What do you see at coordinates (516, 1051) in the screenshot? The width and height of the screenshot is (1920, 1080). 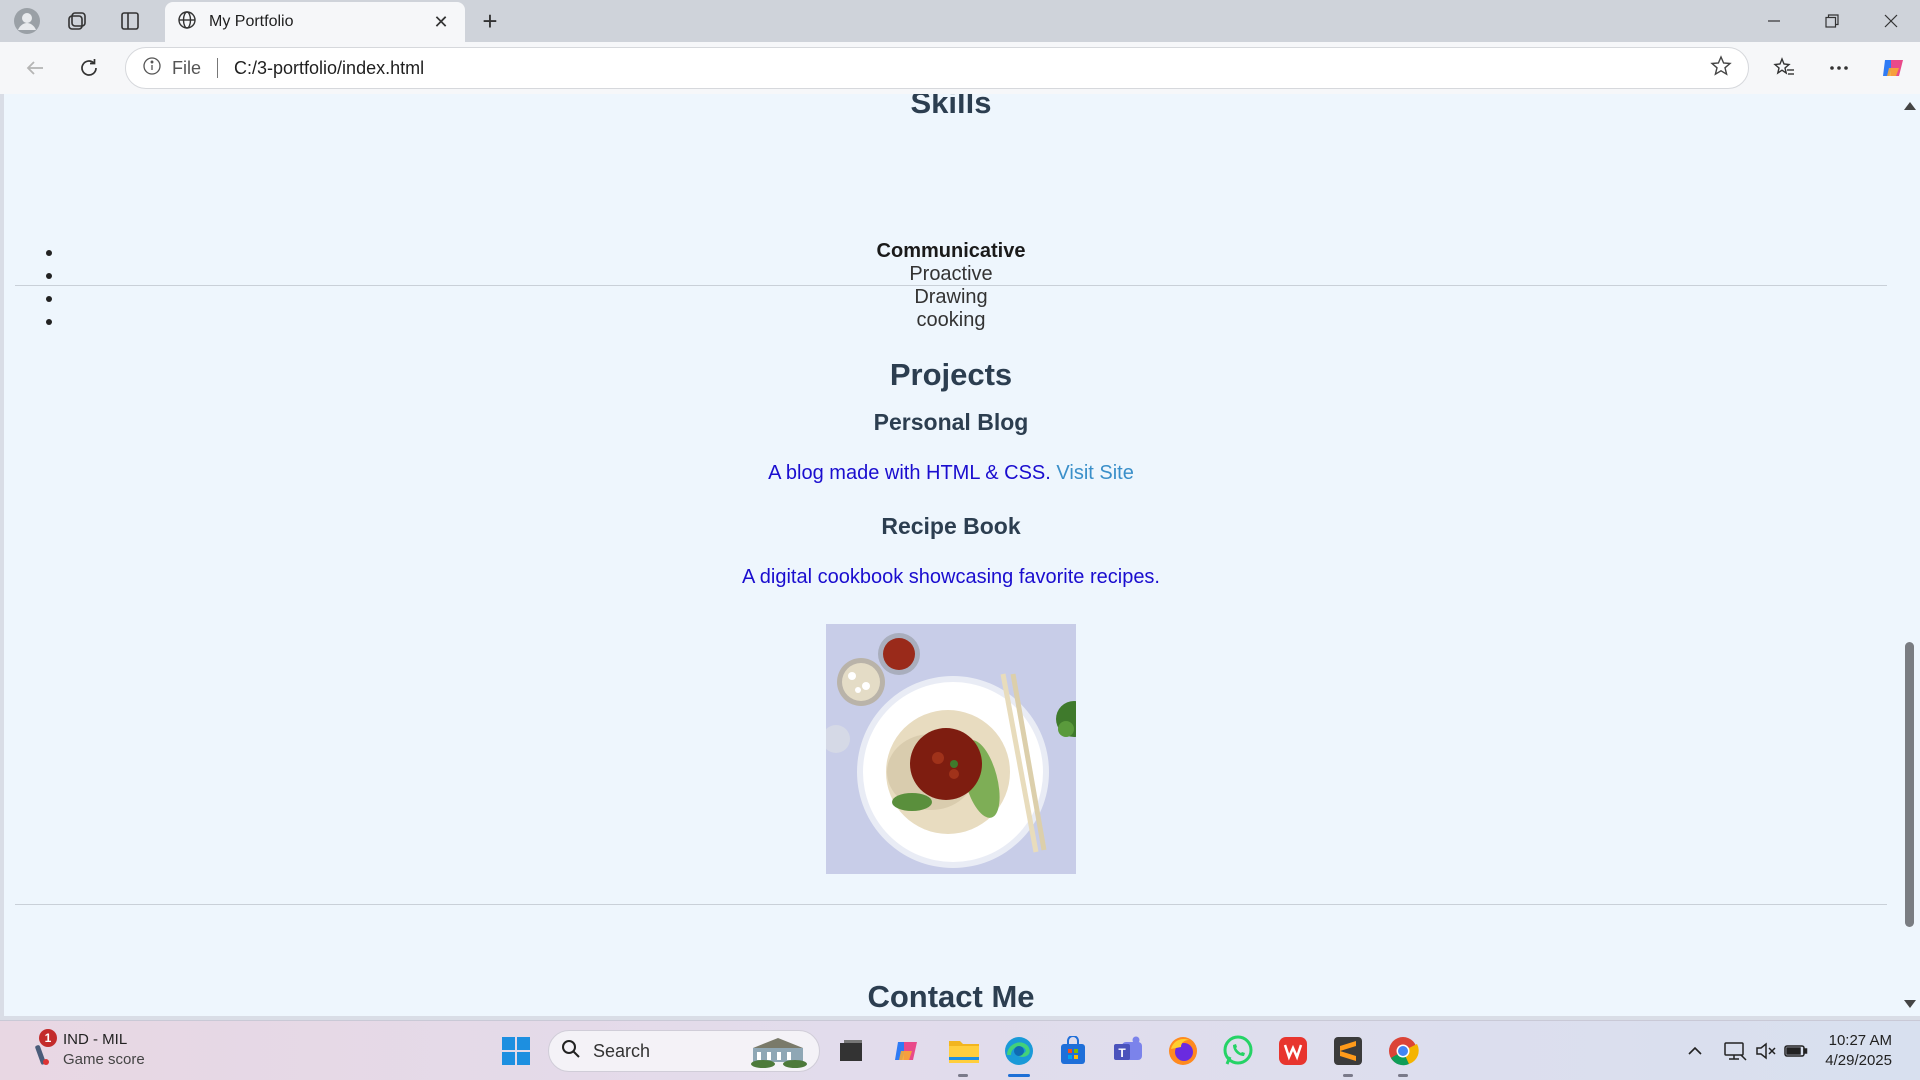 I see `windows-start-icon` at bounding box center [516, 1051].